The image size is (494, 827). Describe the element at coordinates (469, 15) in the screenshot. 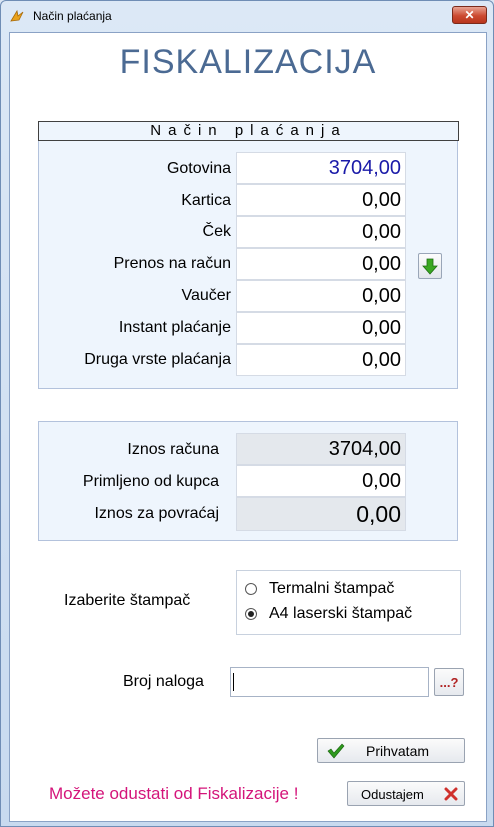

I see `close-button: ✕` at that location.